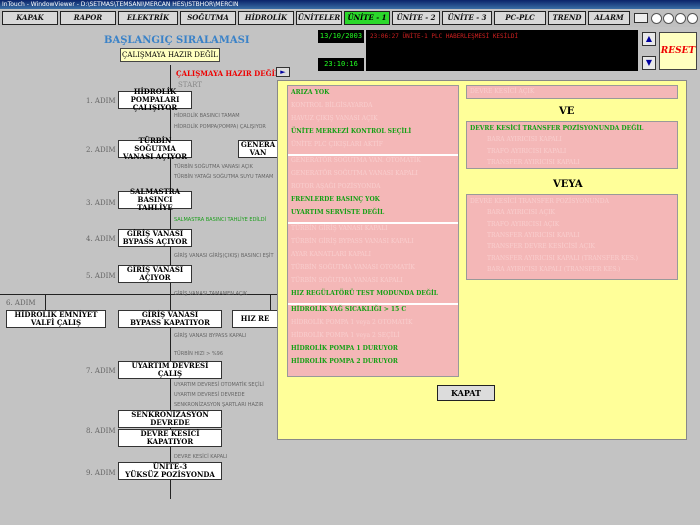 The image size is (700, 525). What do you see at coordinates (258, 149) in the screenshot?
I see `step-box: GENERA VAN` at bounding box center [258, 149].